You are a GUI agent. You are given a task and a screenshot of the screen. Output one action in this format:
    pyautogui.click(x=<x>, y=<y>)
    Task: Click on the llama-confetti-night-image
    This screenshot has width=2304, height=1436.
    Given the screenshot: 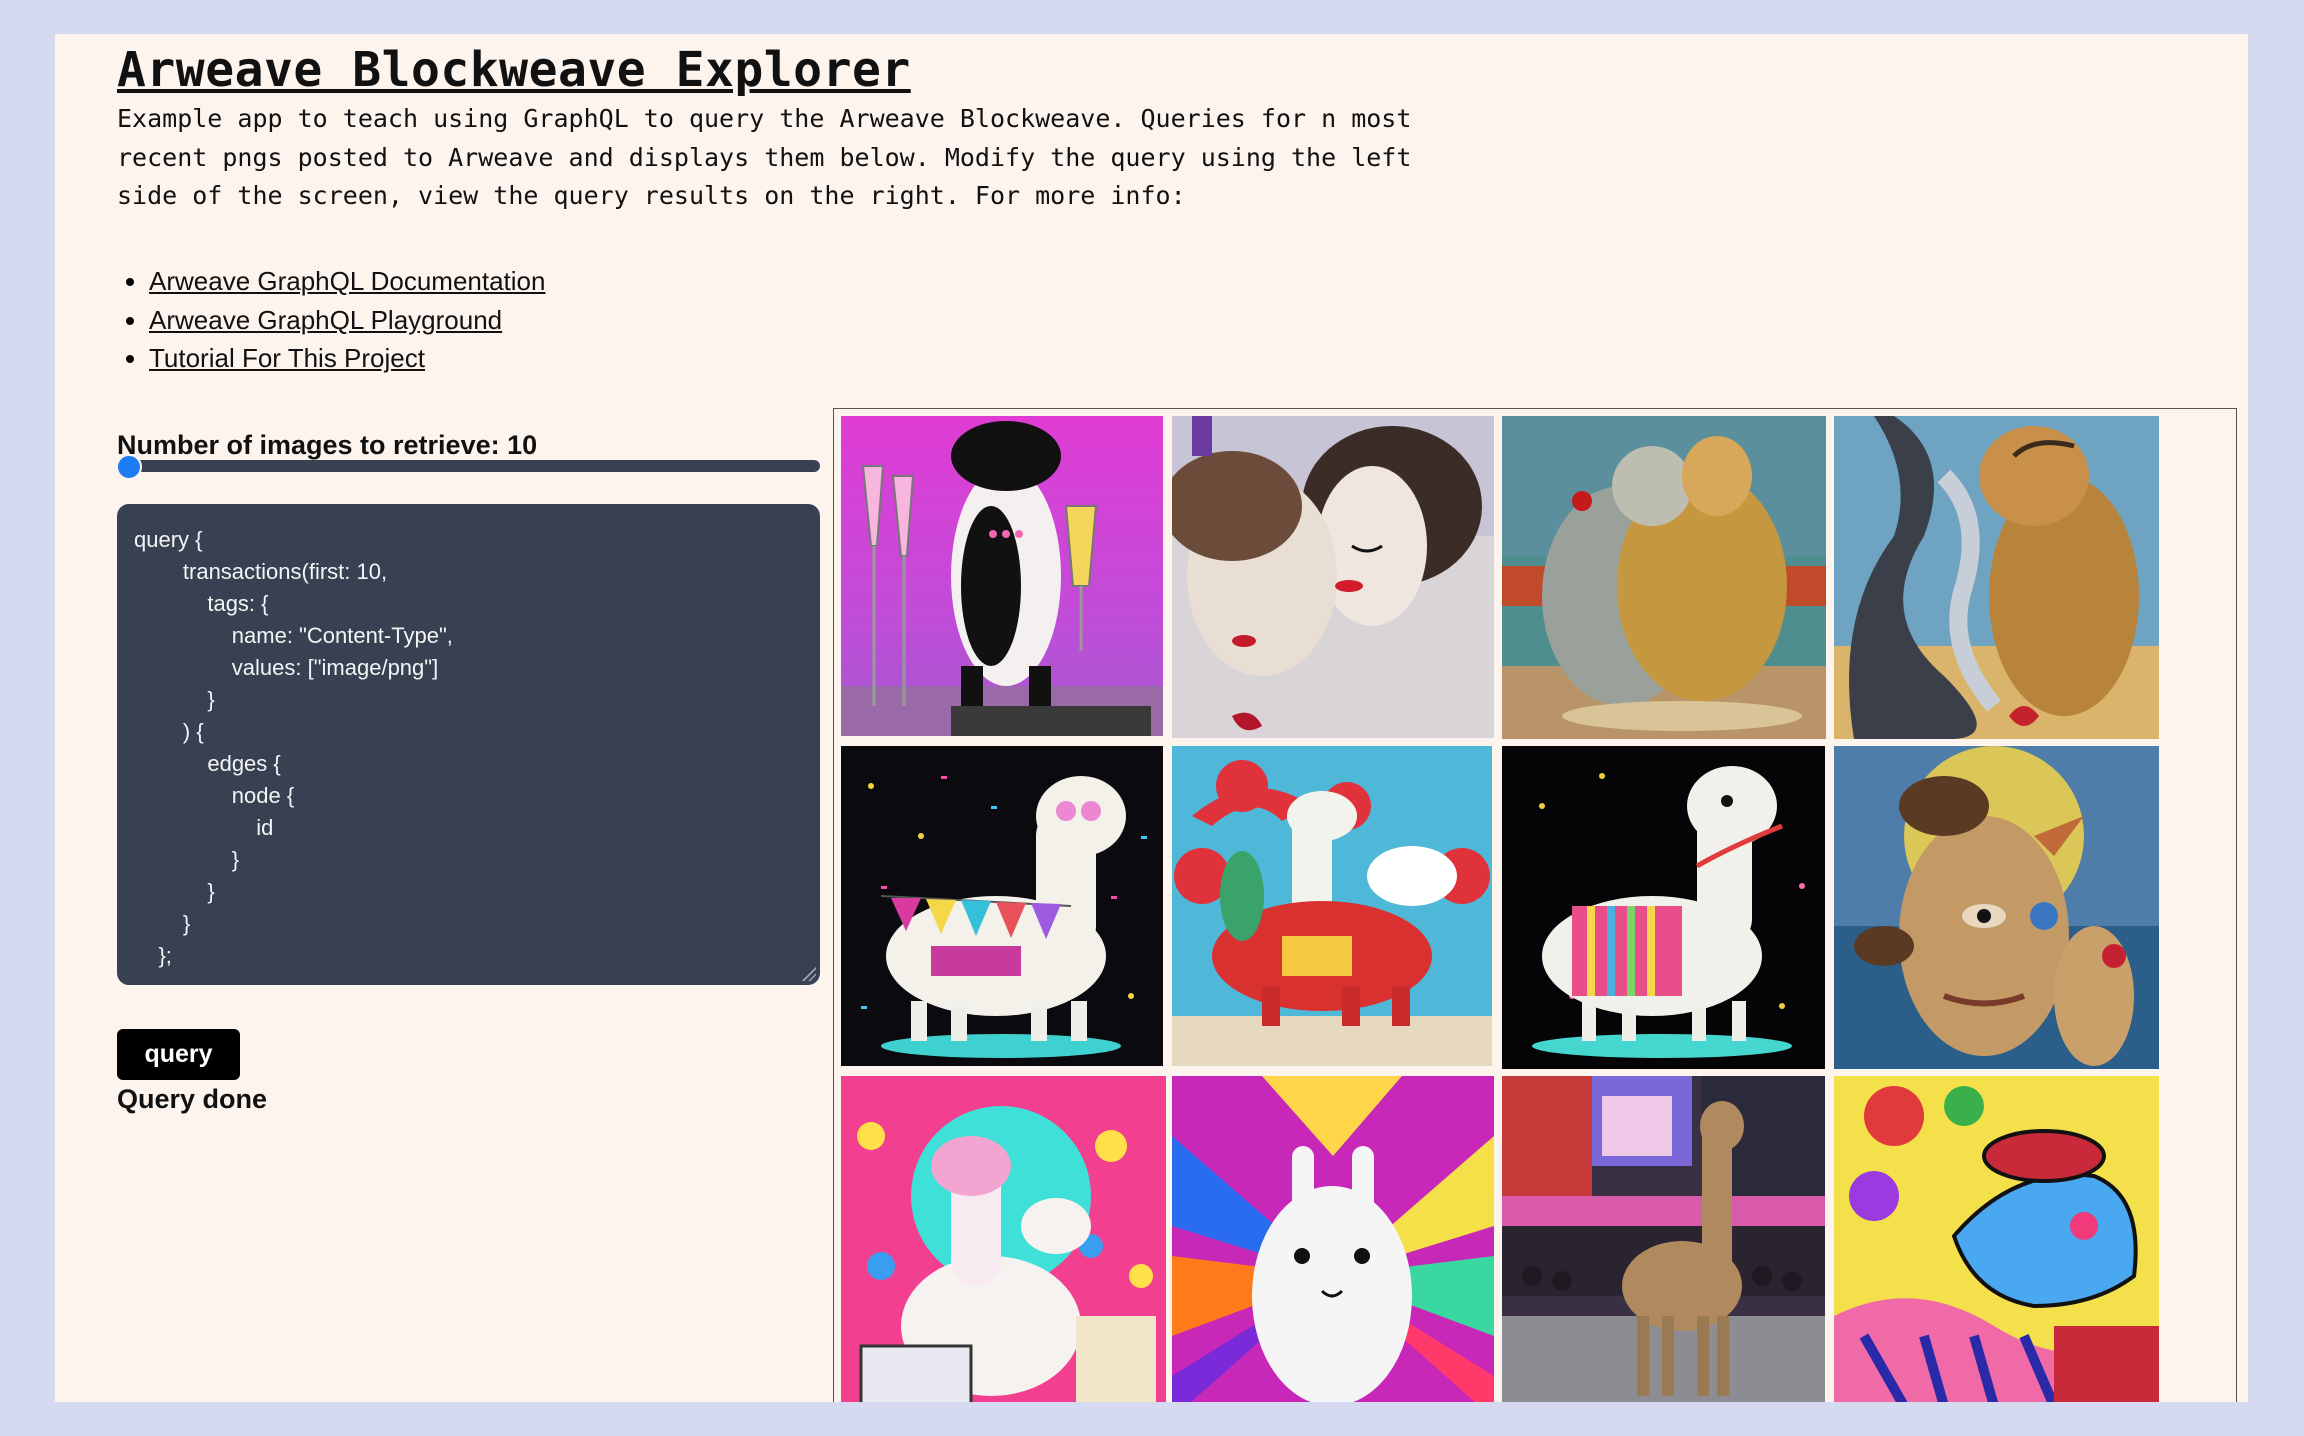 What is the action you would take?
    pyautogui.click(x=1663, y=907)
    